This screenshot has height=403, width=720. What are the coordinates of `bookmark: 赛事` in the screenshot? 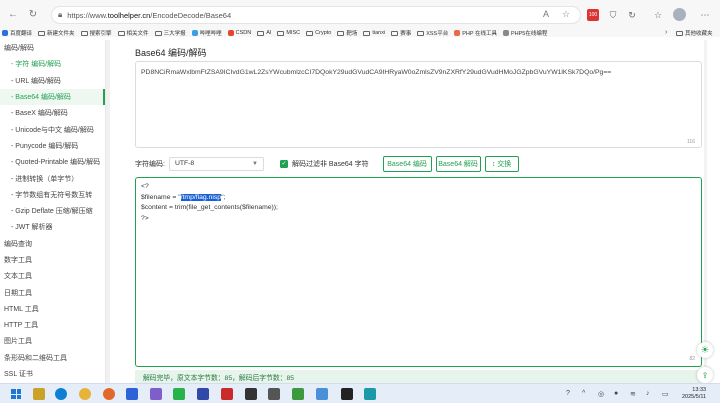 It's located at (401, 33).